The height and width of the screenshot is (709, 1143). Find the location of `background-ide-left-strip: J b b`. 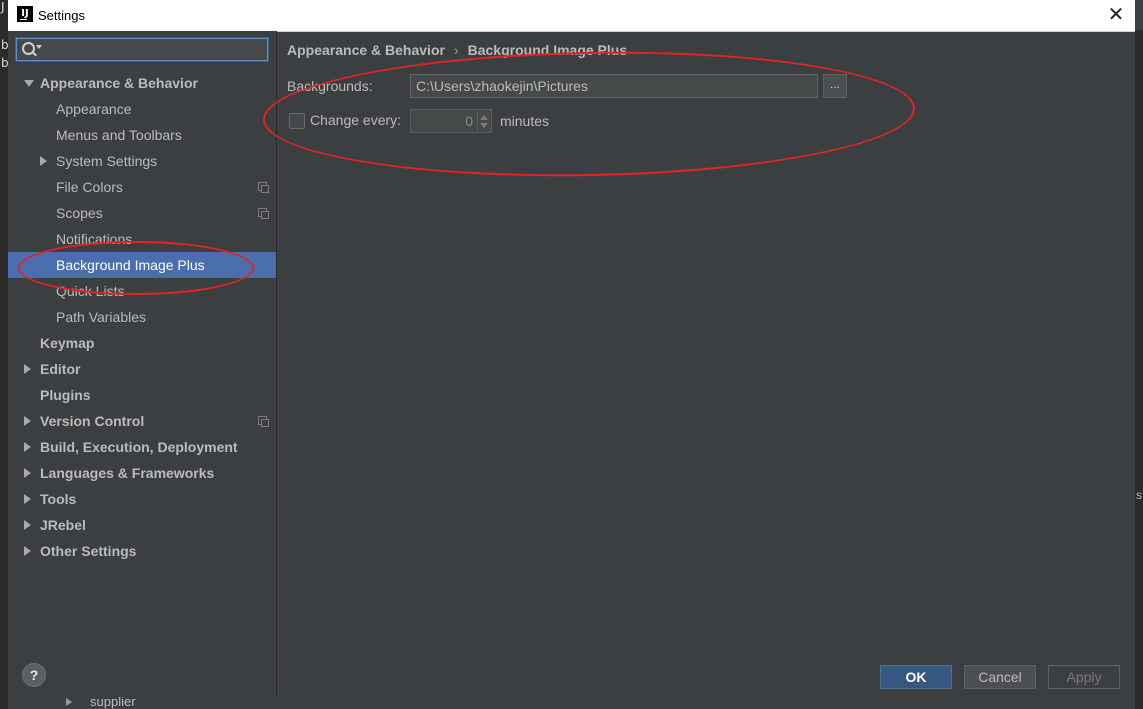

background-ide-left-strip: J b b is located at coordinates (4, 354).